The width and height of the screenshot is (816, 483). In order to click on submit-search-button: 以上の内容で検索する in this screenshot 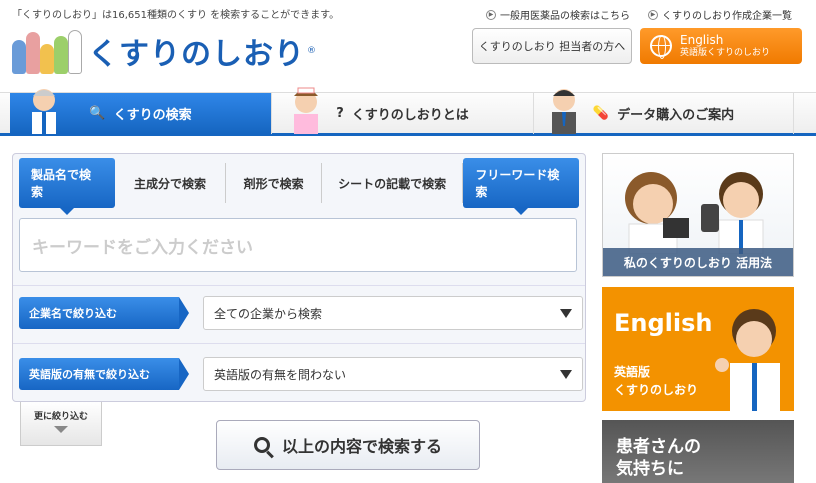, I will do `click(348, 445)`.